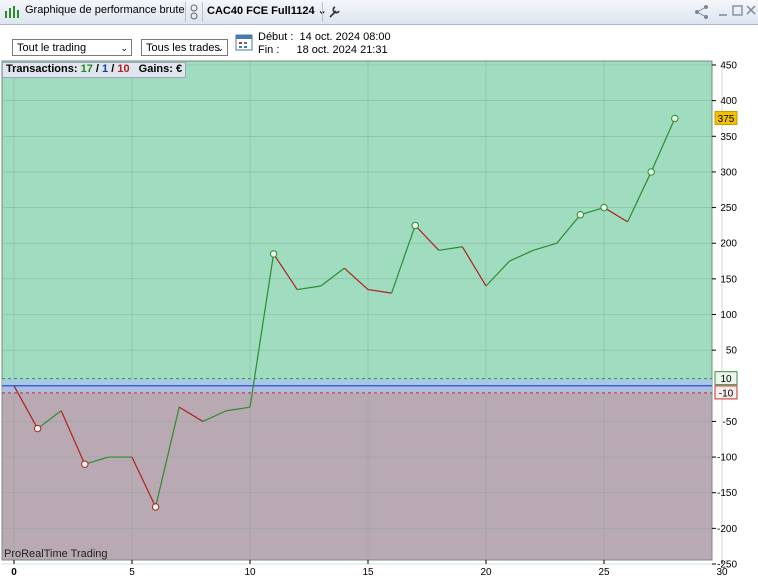  I want to click on share-icon, so click(702, 12).